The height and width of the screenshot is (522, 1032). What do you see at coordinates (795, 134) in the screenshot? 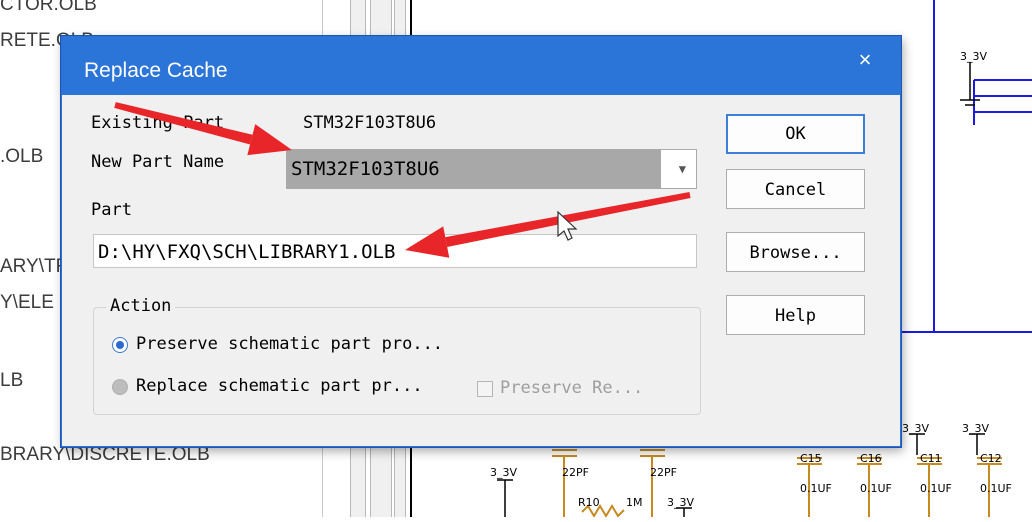
I see `ok-button: OK` at bounding box center [795, 134].